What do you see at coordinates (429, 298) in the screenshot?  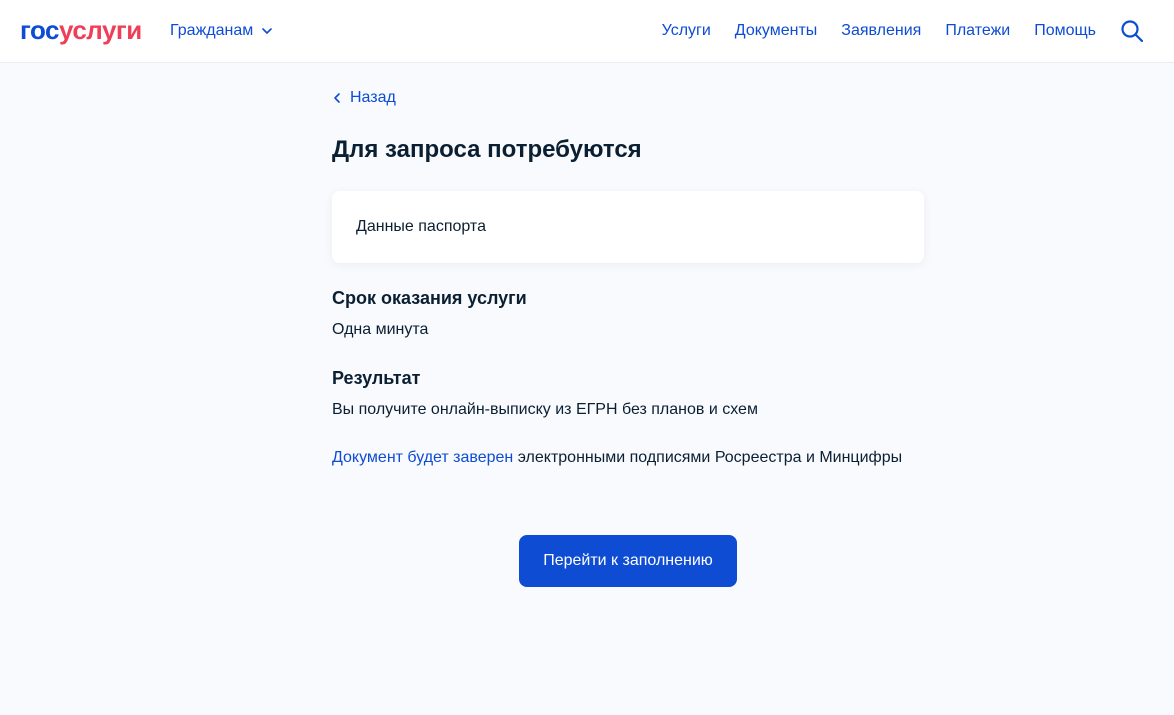 I see `term-heading: Срок оказания услуги` at bounding box center [429, 298].